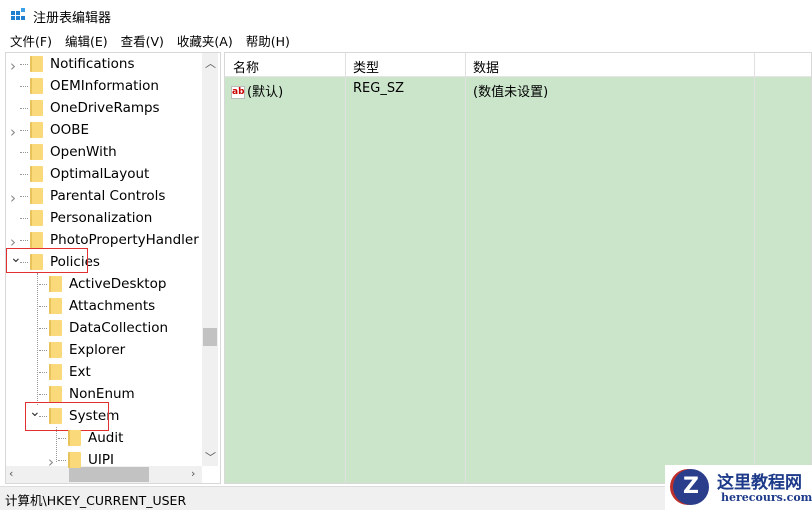  I want to click on menu-view: 查看(V), so click(142, 41).